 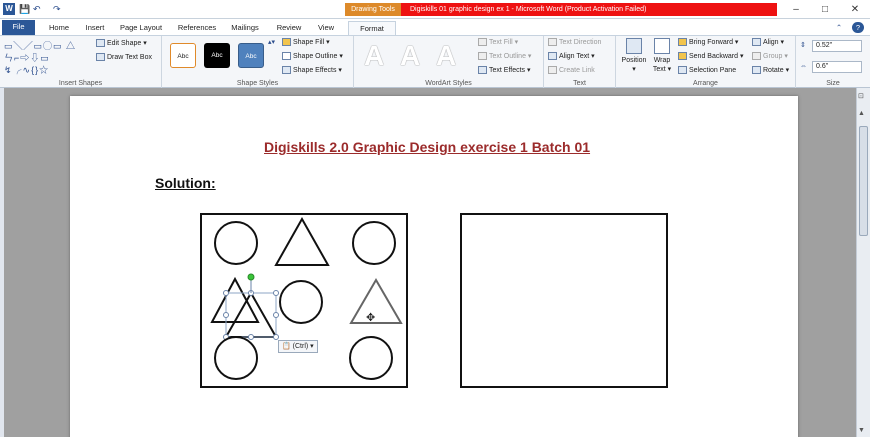 What do you see at coordinates (370, 317) in the screenshot?
I see `move-cursor-icon: ✥` at bounding box center [370, 317].